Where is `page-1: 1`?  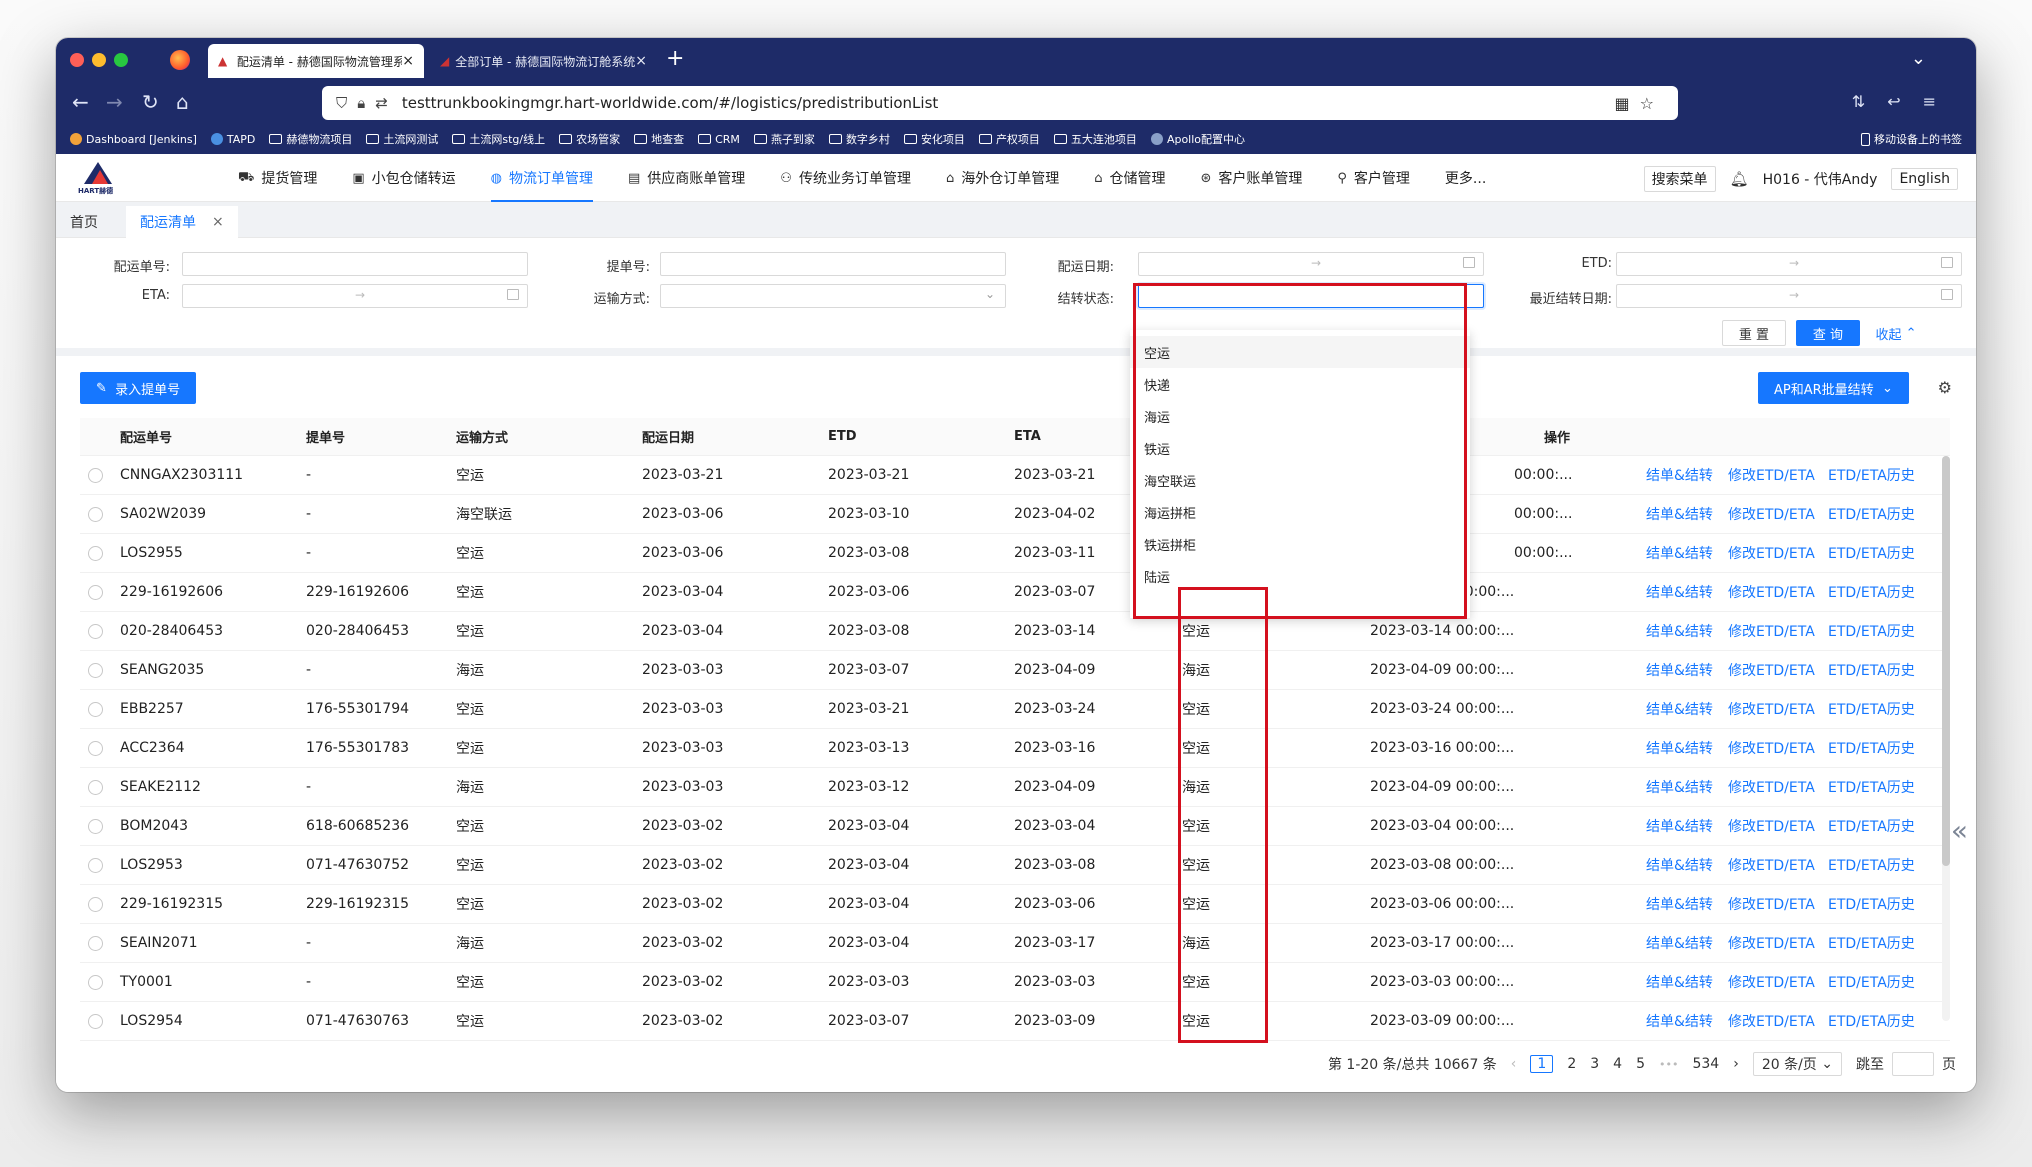
page-1: 1 is located at coordinates (1542, 1064).